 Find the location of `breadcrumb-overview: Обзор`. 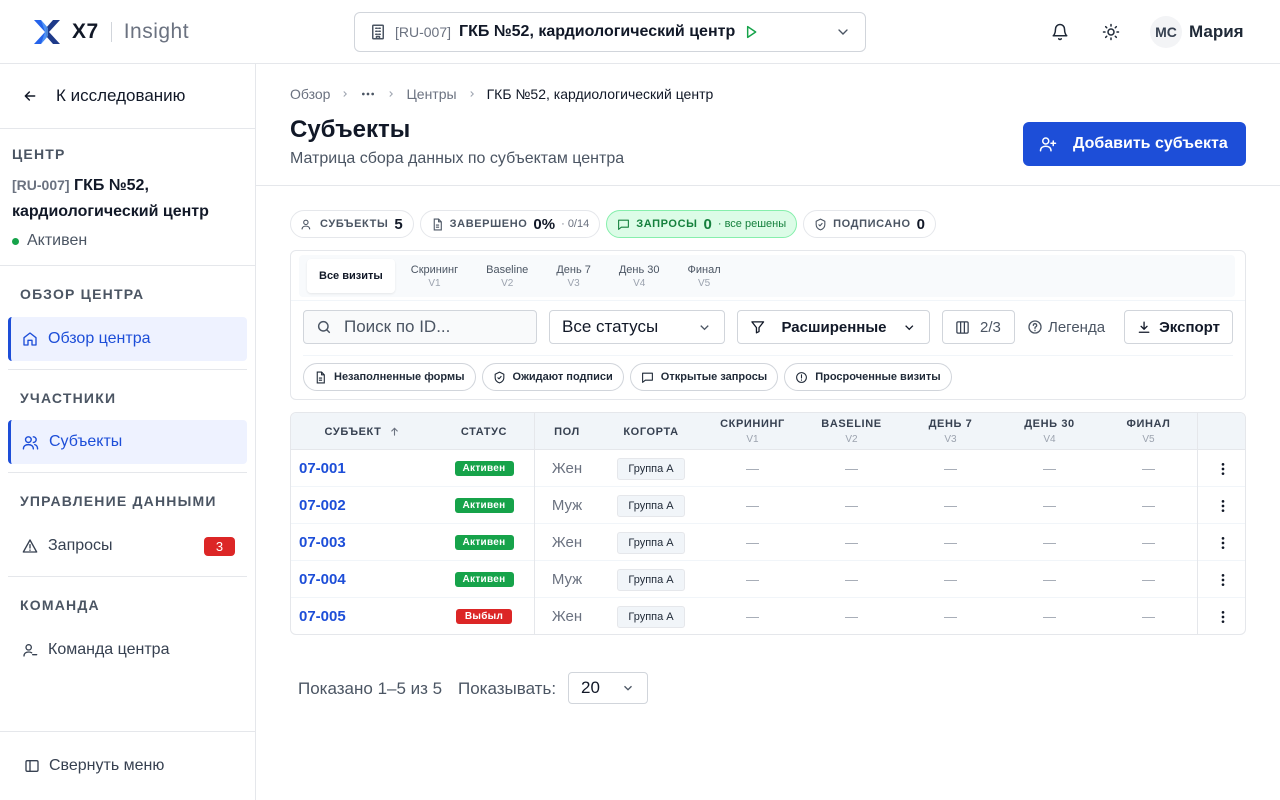

breadcrumb-overview: Обзор is located at coordinates (310, 94).